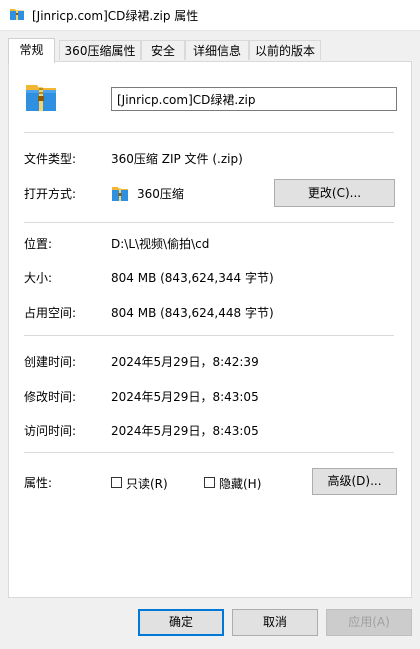 Image resolution: width=420 pixels, height=649 pixels. Describe the element at coordinates (38, 483) in the screenshot. I see `attributes-label: 属性:` at that location.